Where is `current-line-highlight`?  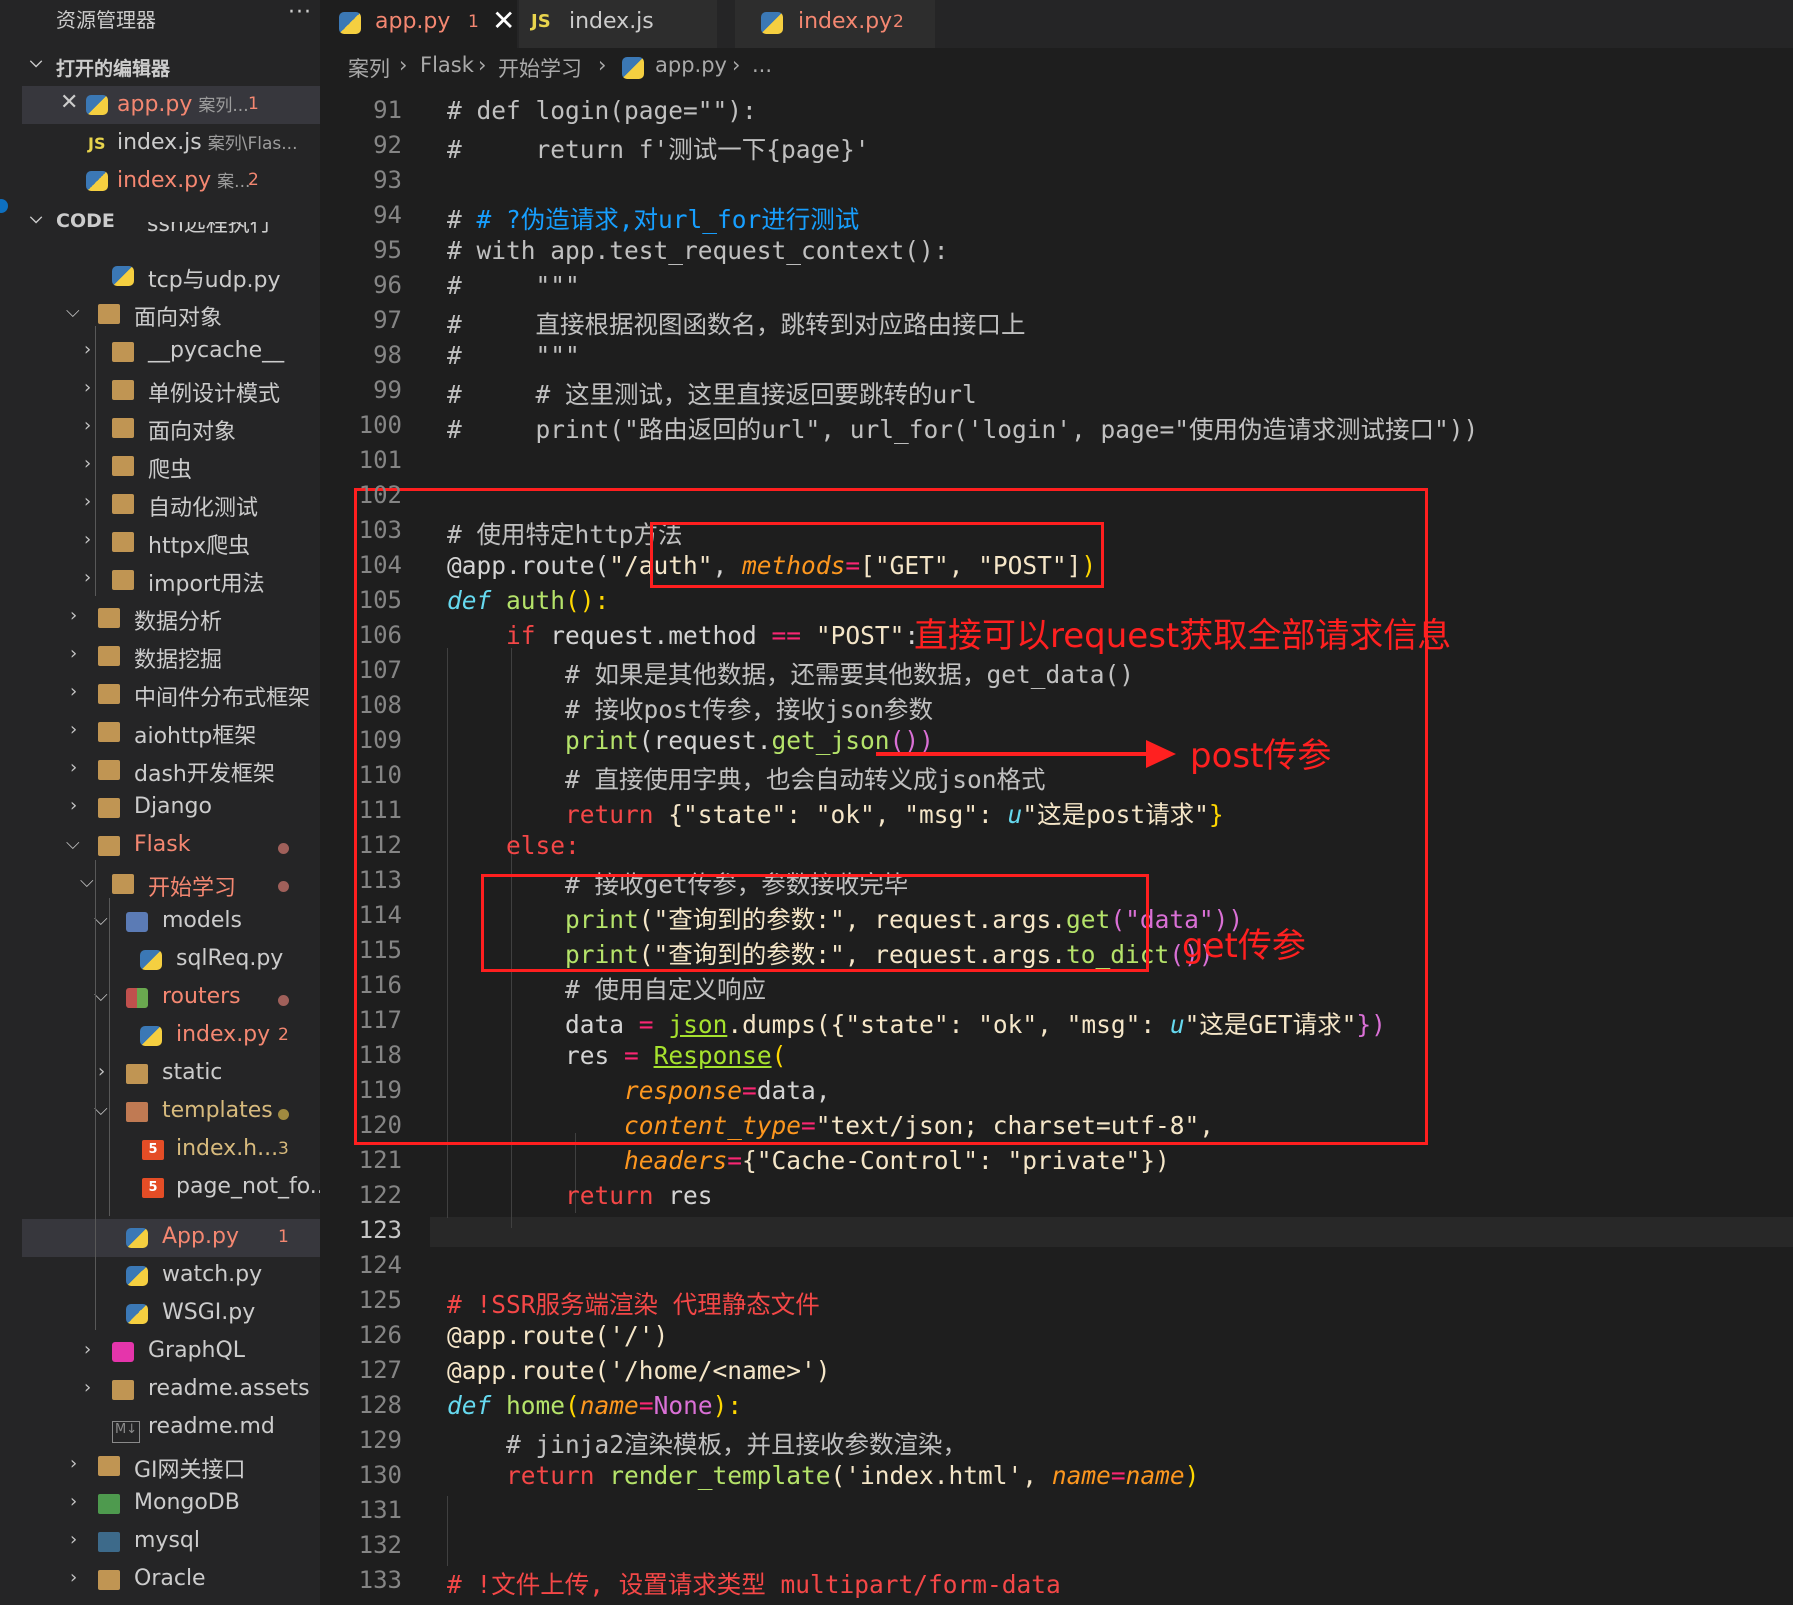 current-line-highlight is located at coordinates (1111, 1232).